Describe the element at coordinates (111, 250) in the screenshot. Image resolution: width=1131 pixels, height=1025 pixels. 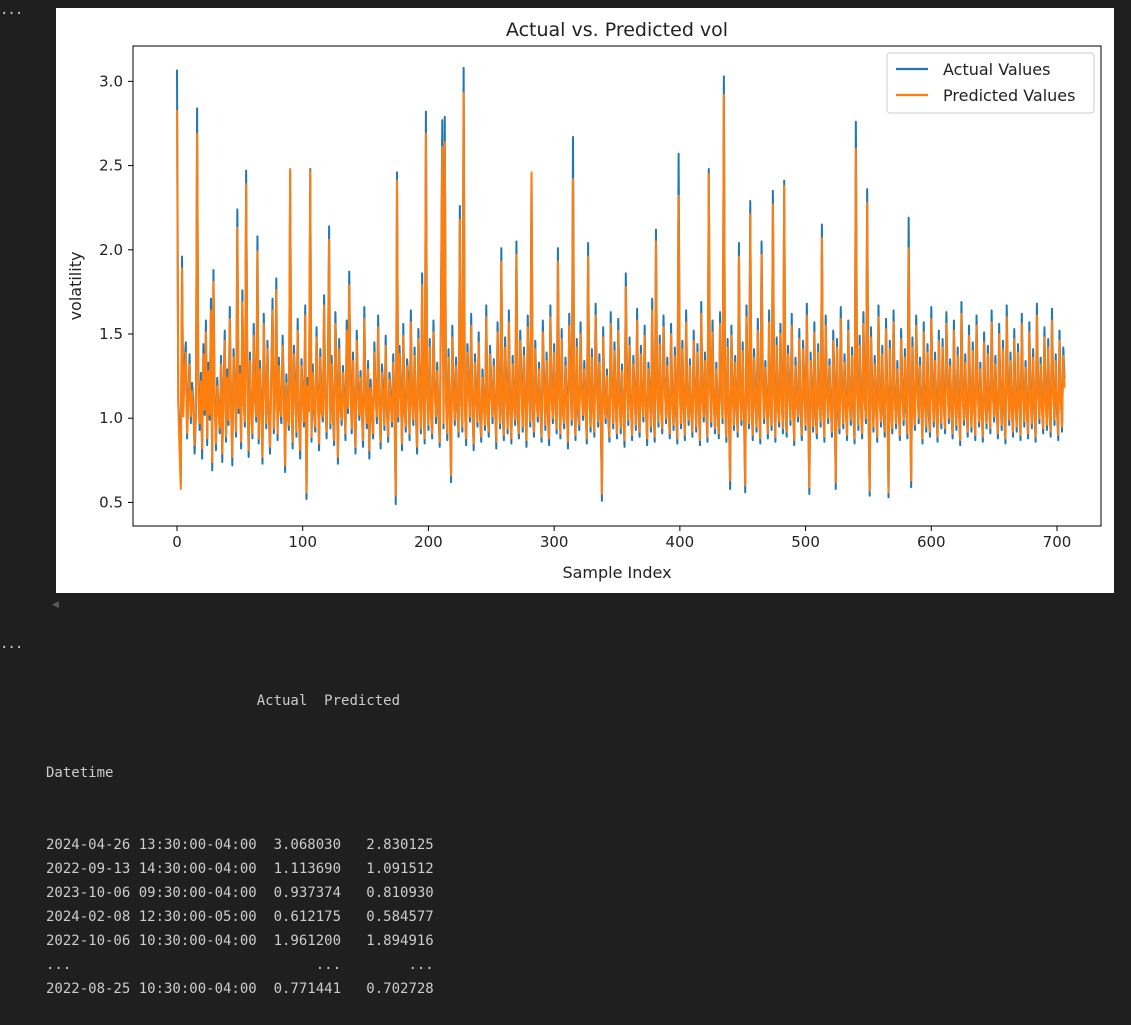
I see `y-tick-label: 2.0` at that location.